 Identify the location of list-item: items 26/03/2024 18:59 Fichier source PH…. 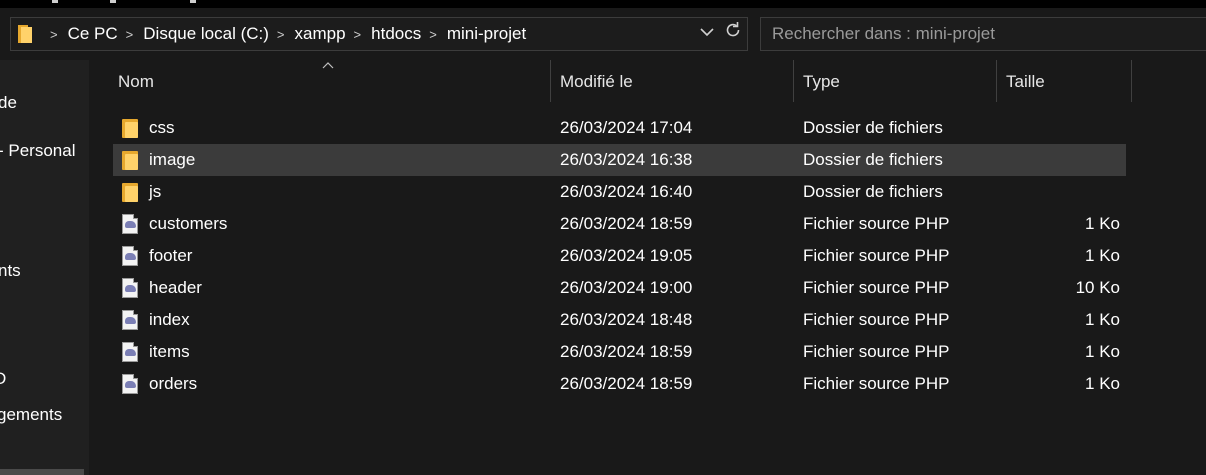
(619, 352).